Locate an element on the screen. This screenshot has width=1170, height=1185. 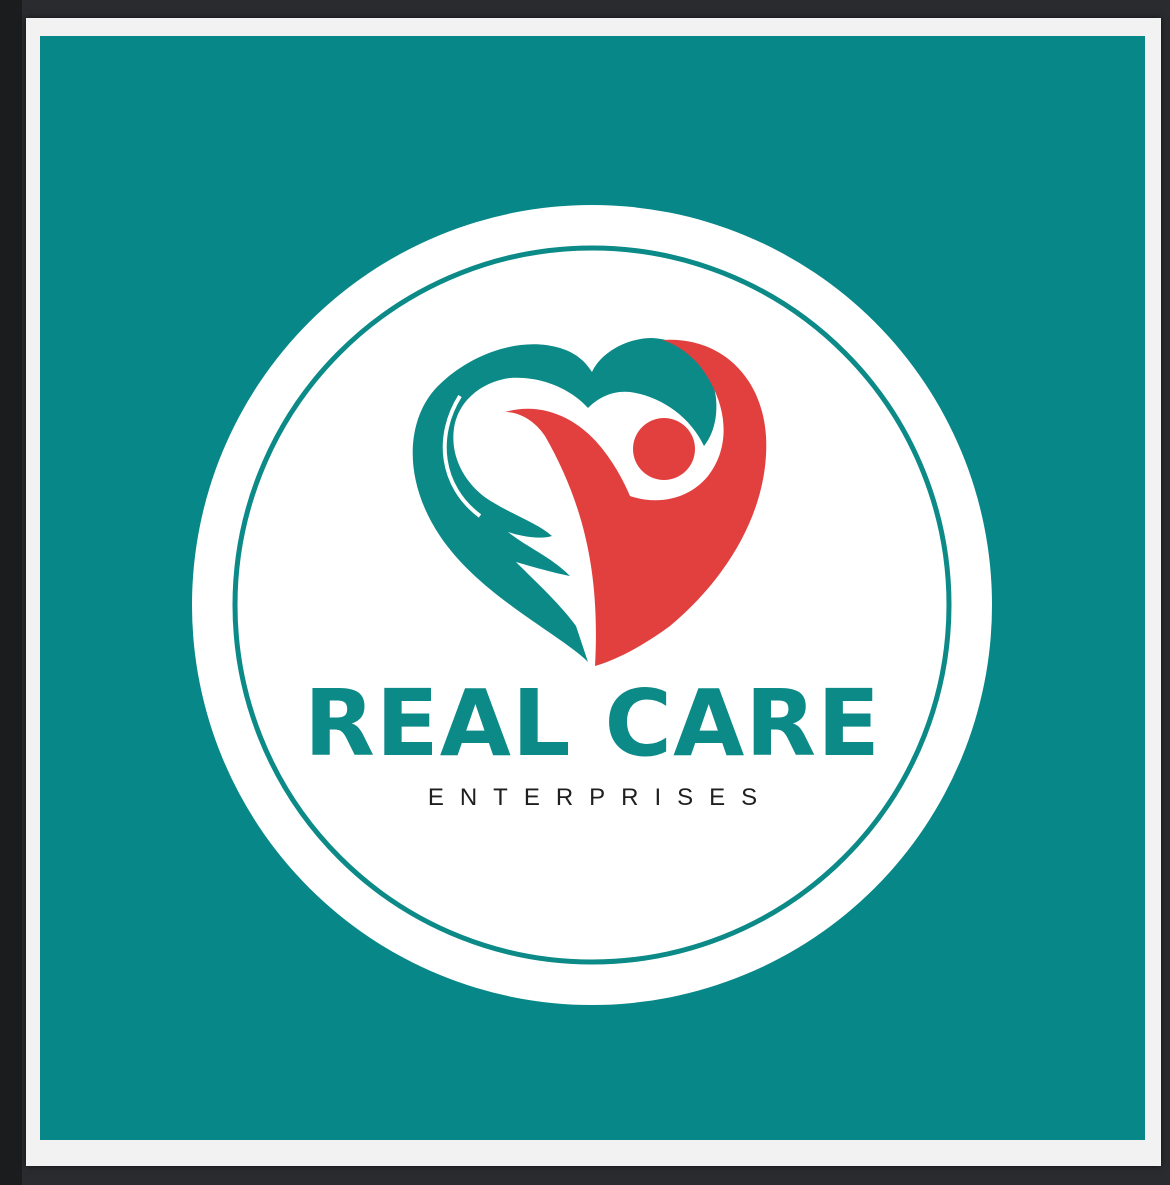
viewer-side-strip is located at coordinates (11, 592).